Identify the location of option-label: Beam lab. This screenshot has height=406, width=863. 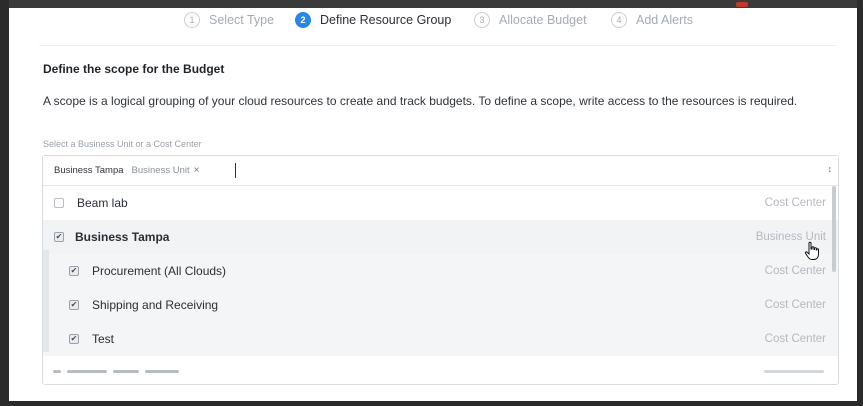
(102, 203).